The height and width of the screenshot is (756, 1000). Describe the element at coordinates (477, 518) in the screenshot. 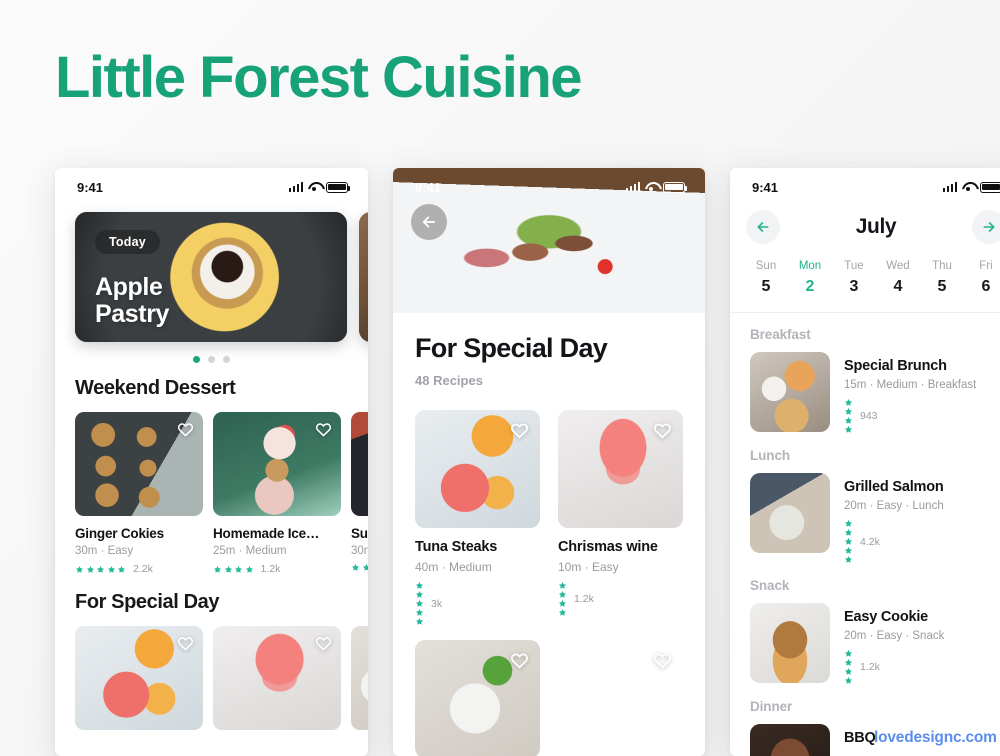

I see `recipe-card: Tuna Steaks 40m · Medium 3k` at that location.